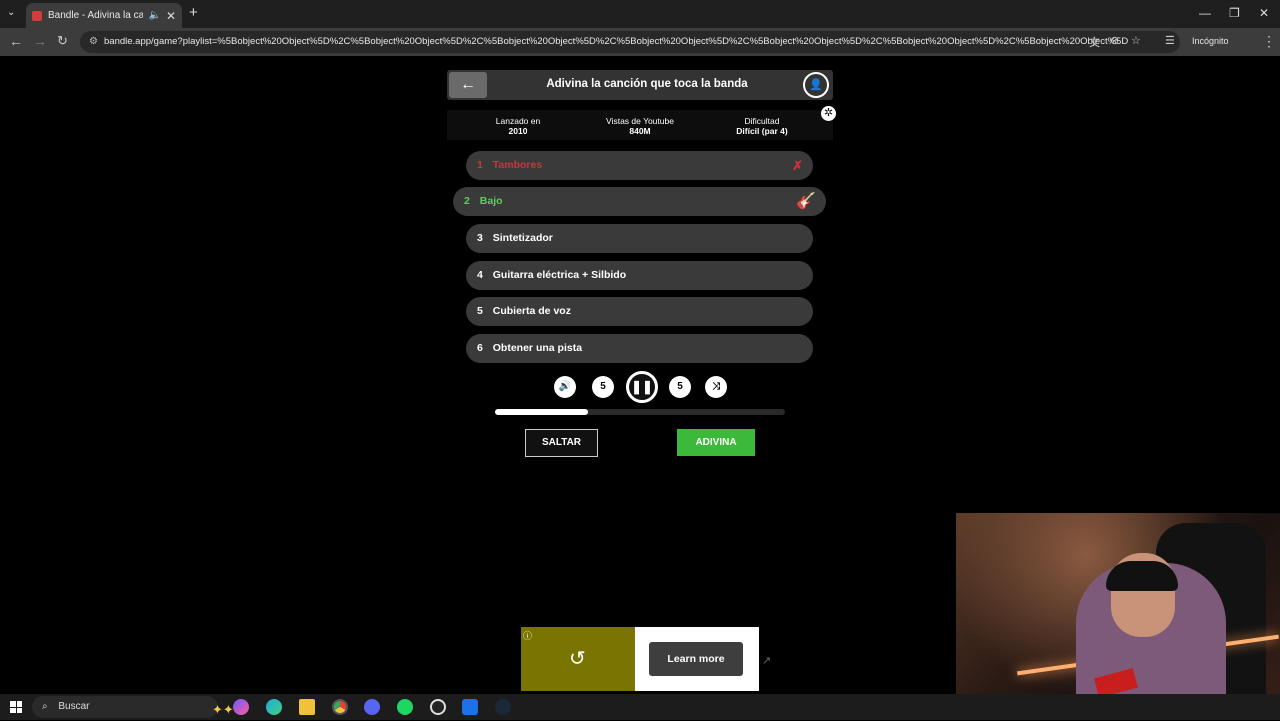 The image size is (1280, 721). I want to click on tracking-blocked-icon: ⊘, so click(1114, 40).